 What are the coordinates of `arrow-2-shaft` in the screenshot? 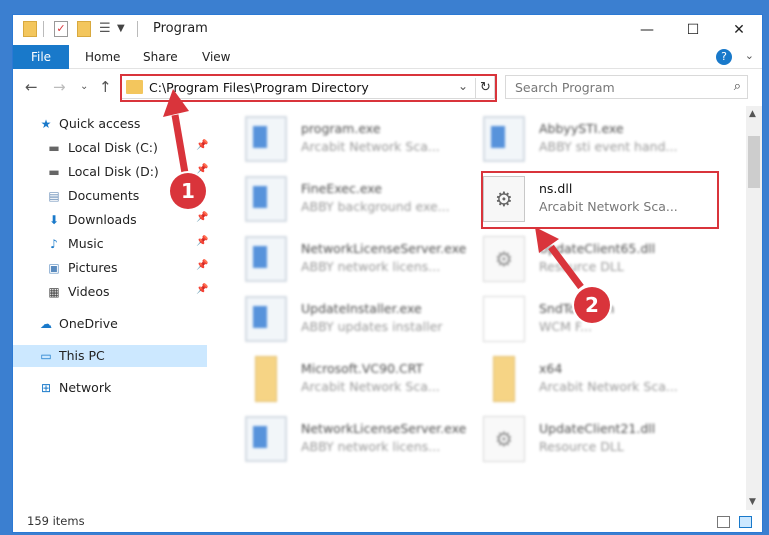 It's located at (566, 267).